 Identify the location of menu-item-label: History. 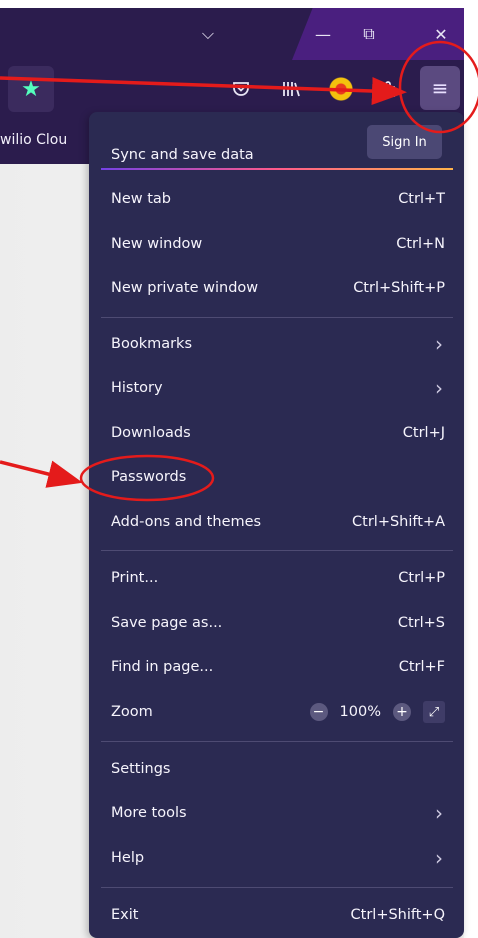
(137, 388).